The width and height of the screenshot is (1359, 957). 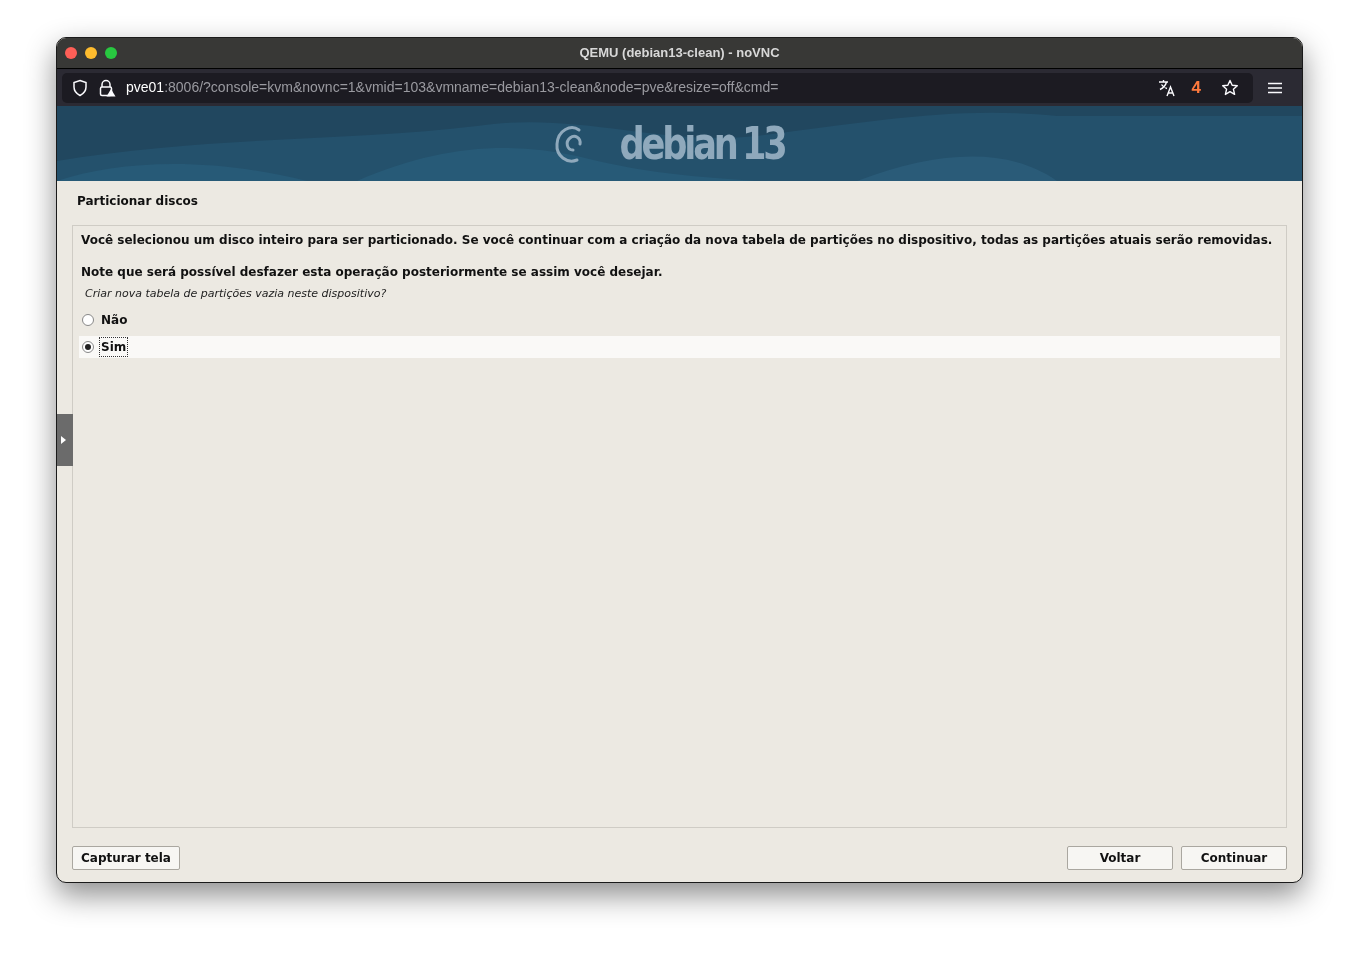 What do you see at coordinates (236, 294) in the screenshot?
I see `question-text: Criar nova tabela de partições vazia neste dispositivo?` at bounding box center [236, 294].